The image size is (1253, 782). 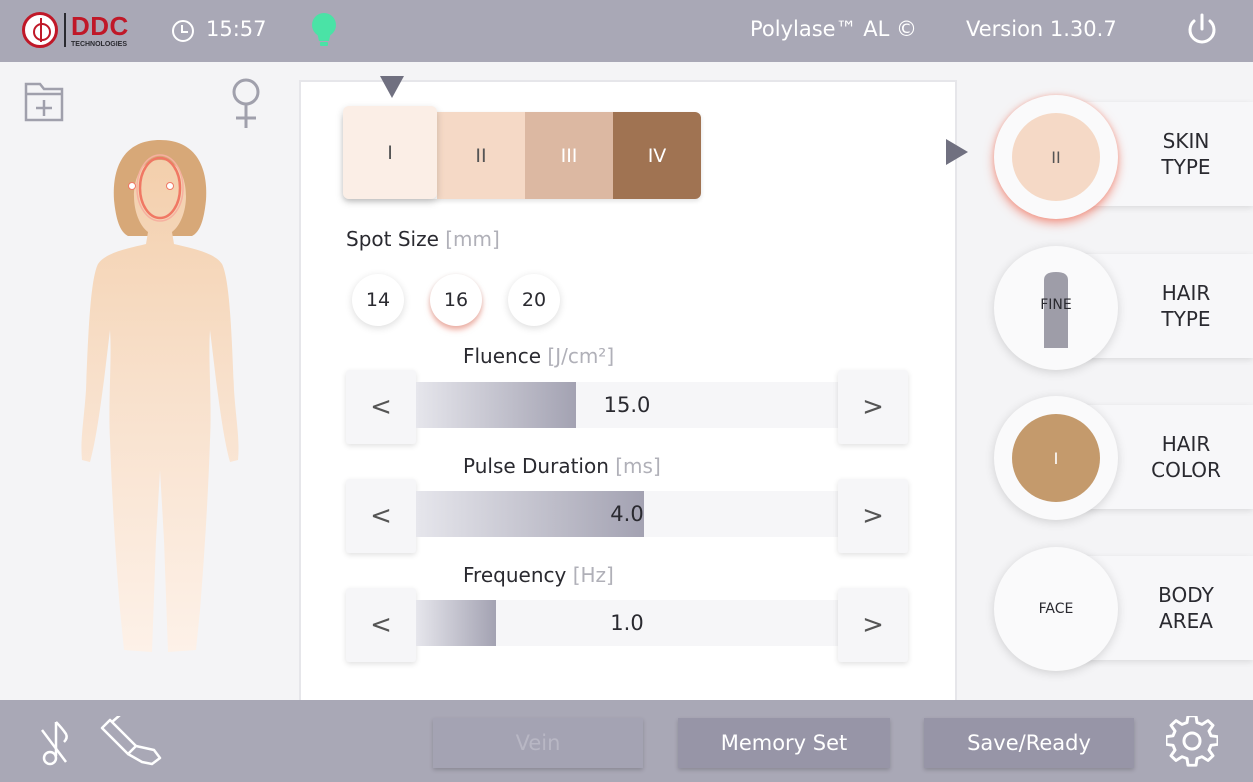 I want to click on logo-text: DDC TECHNOLOGIES, so click(x=100, y=30).